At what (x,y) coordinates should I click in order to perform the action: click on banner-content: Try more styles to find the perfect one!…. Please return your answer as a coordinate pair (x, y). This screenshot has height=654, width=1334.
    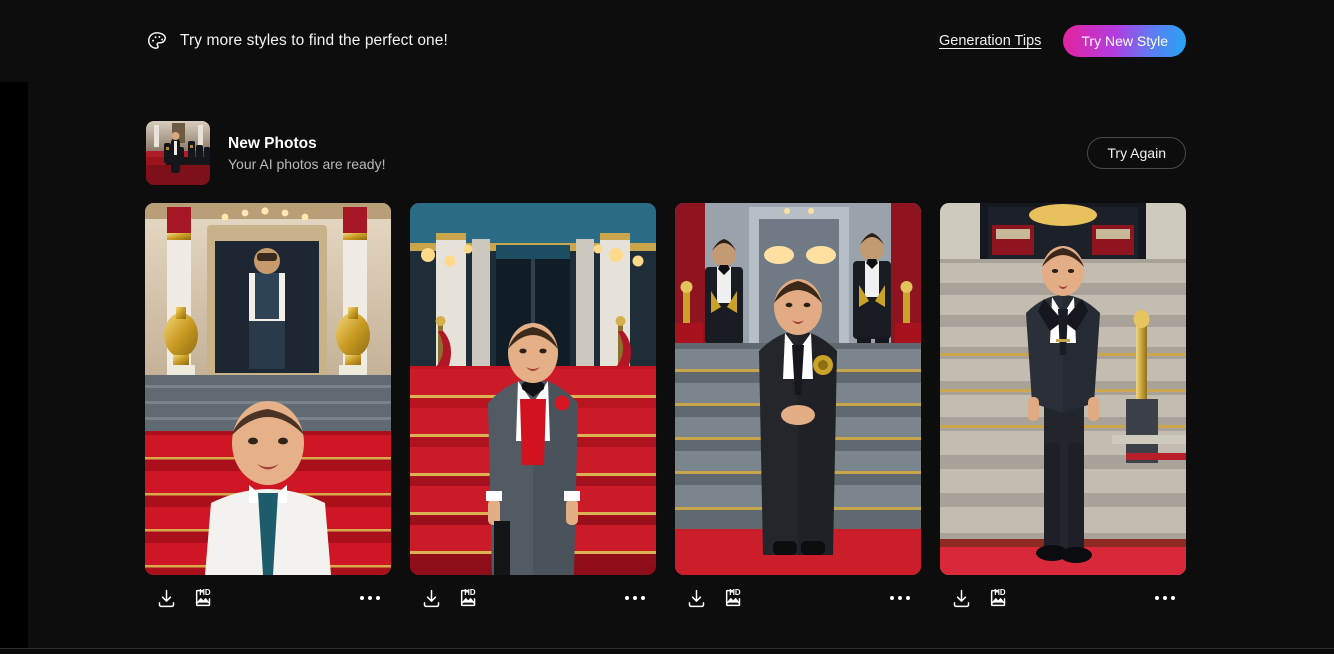
    Looking at the image, I should click on (666, 41).